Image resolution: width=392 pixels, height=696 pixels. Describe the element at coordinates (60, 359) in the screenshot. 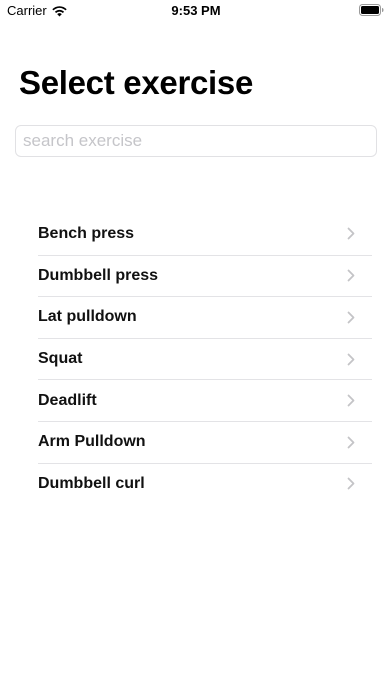

I see `list-item-label: Squat` at that location.